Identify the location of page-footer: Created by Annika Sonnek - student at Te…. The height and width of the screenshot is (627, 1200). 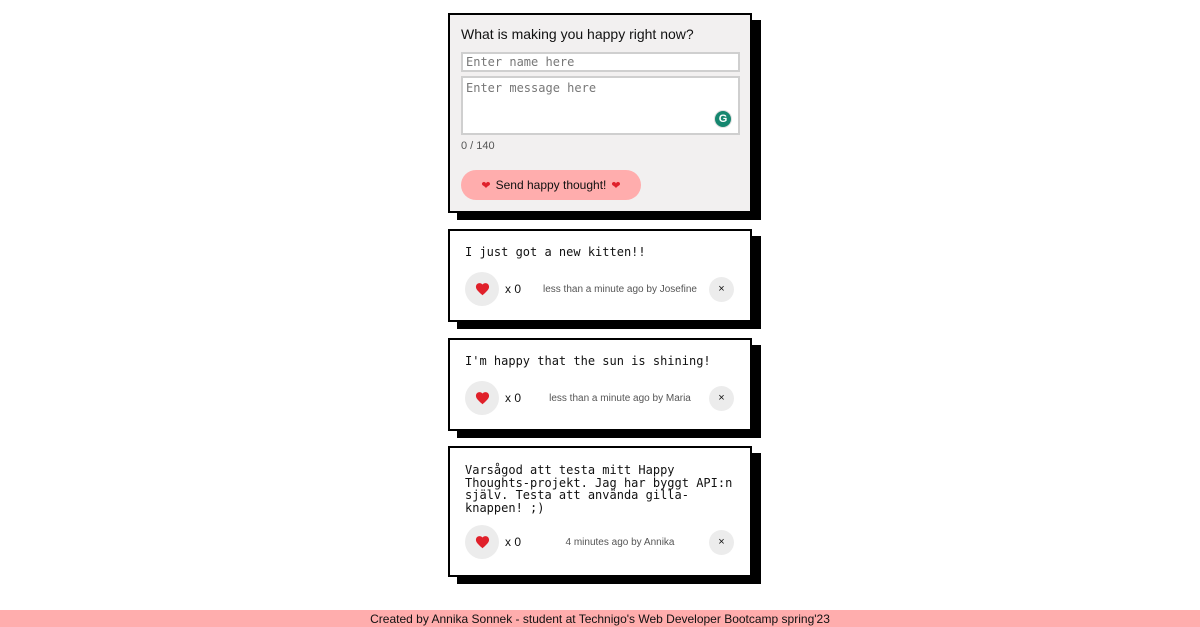
(600, 618).